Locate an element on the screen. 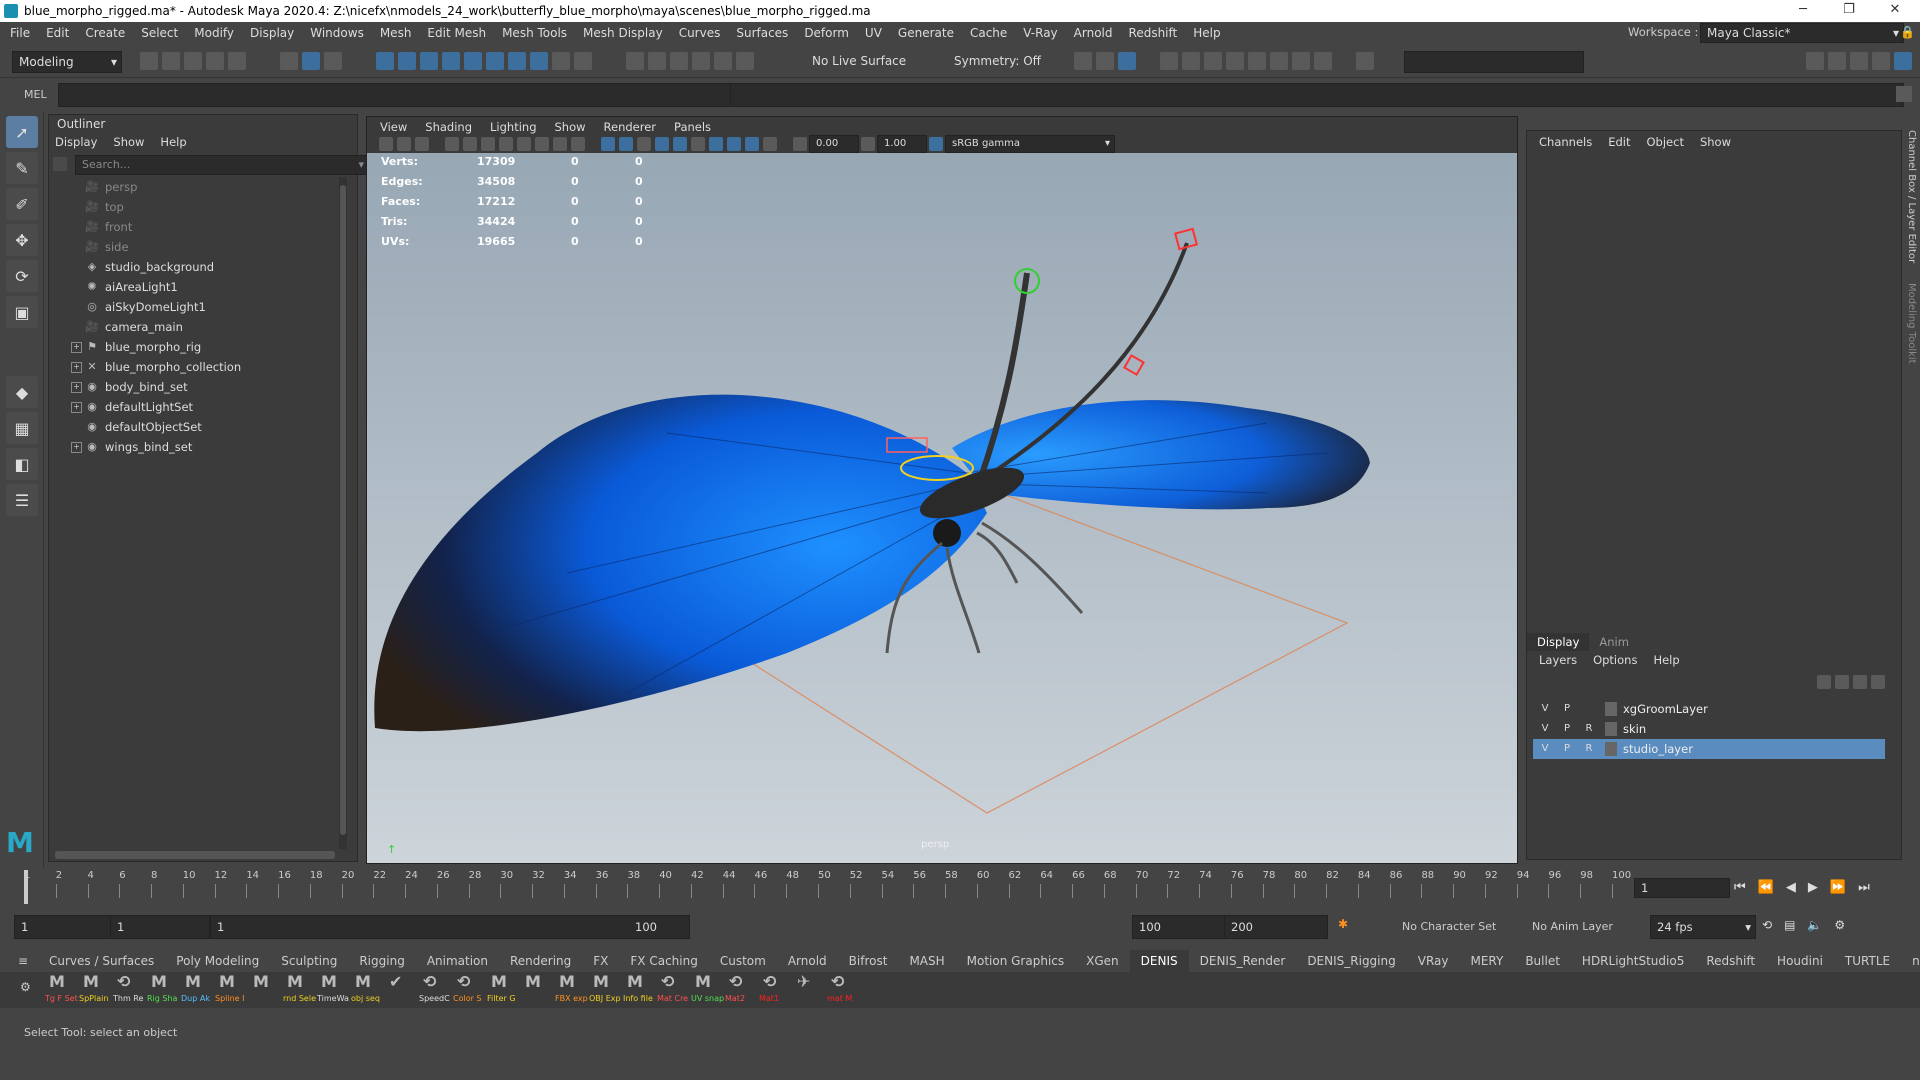 The width and height of the screenshot is (1920, 1080). playback-end-field: 100 is located at coordinates (1182, 927).